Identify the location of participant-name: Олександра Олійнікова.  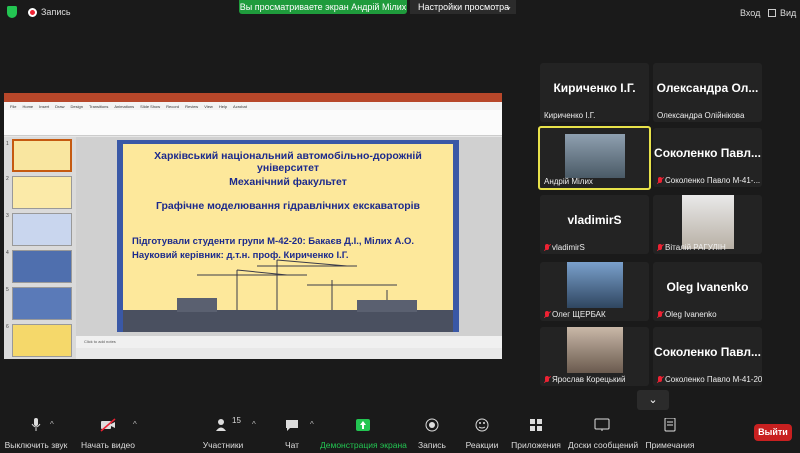
(700, 115).